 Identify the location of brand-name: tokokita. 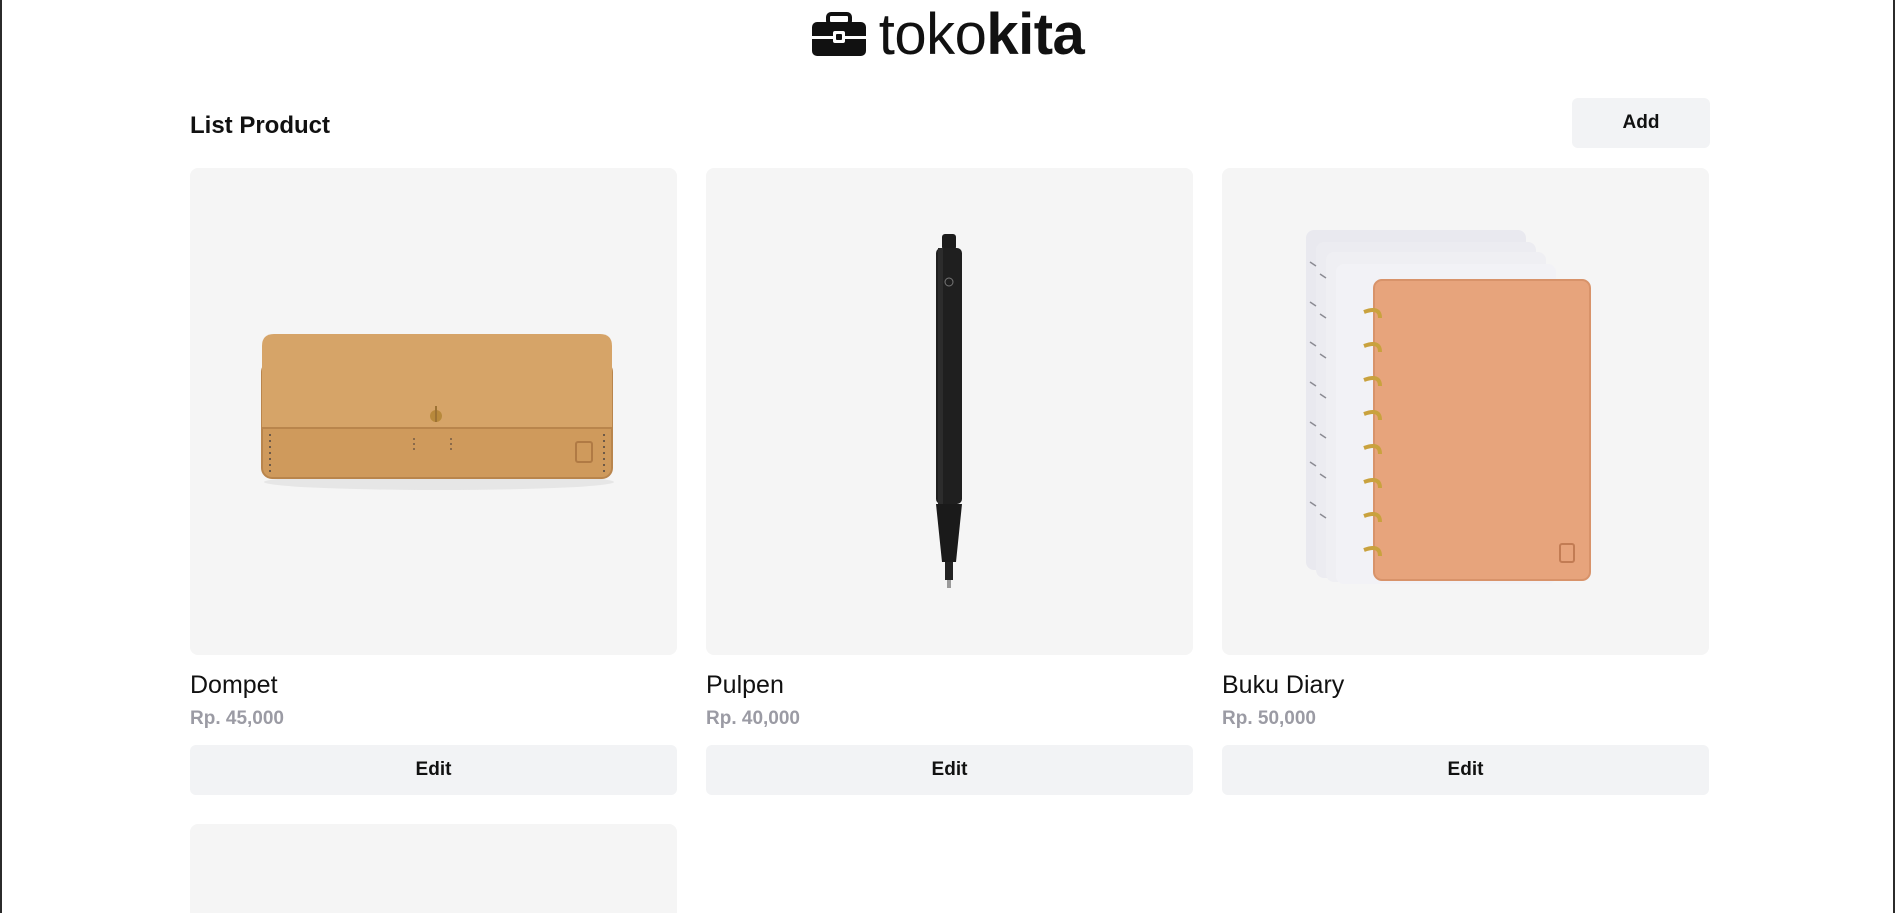
(982, 35).